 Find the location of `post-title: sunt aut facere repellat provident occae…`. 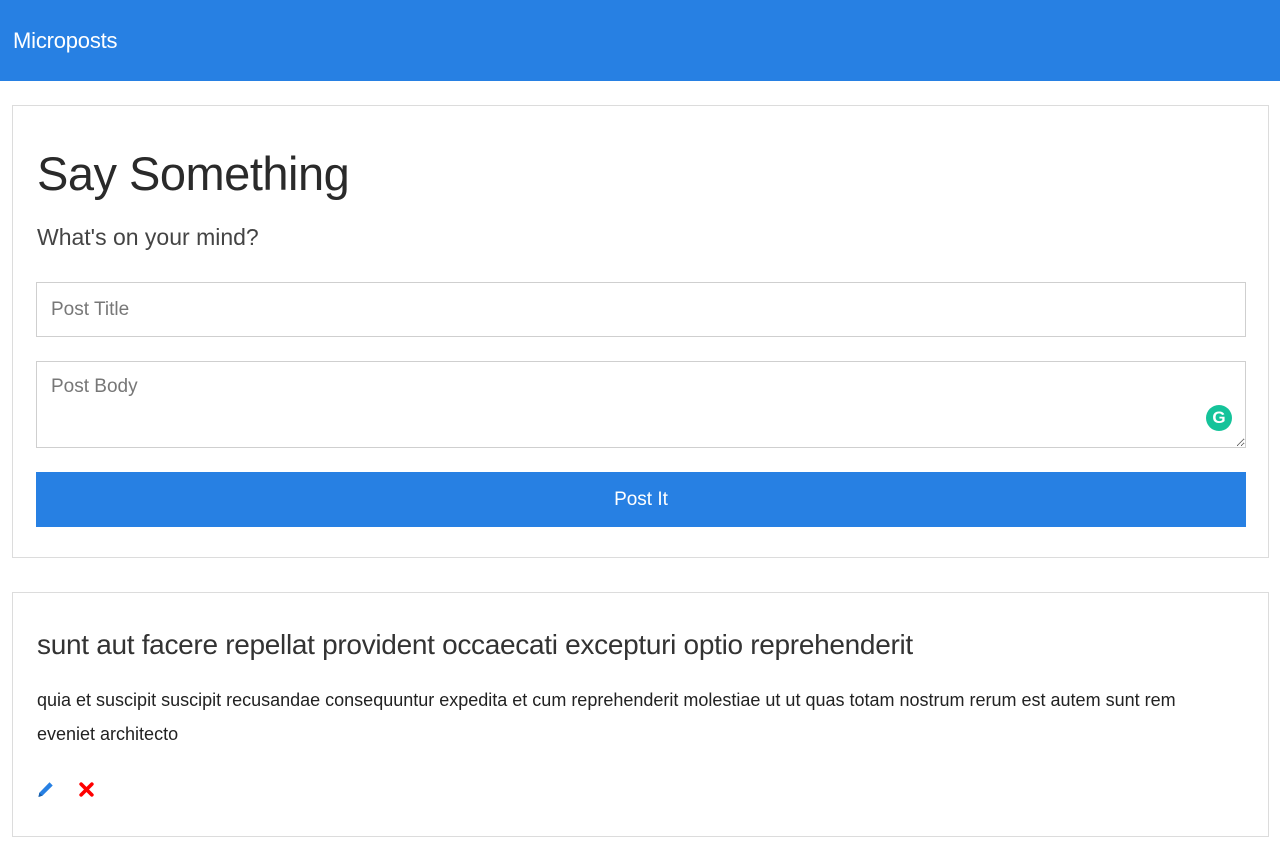

post-title: sunt aut facere repellat provident occae… is located at coordinates (475, 644).